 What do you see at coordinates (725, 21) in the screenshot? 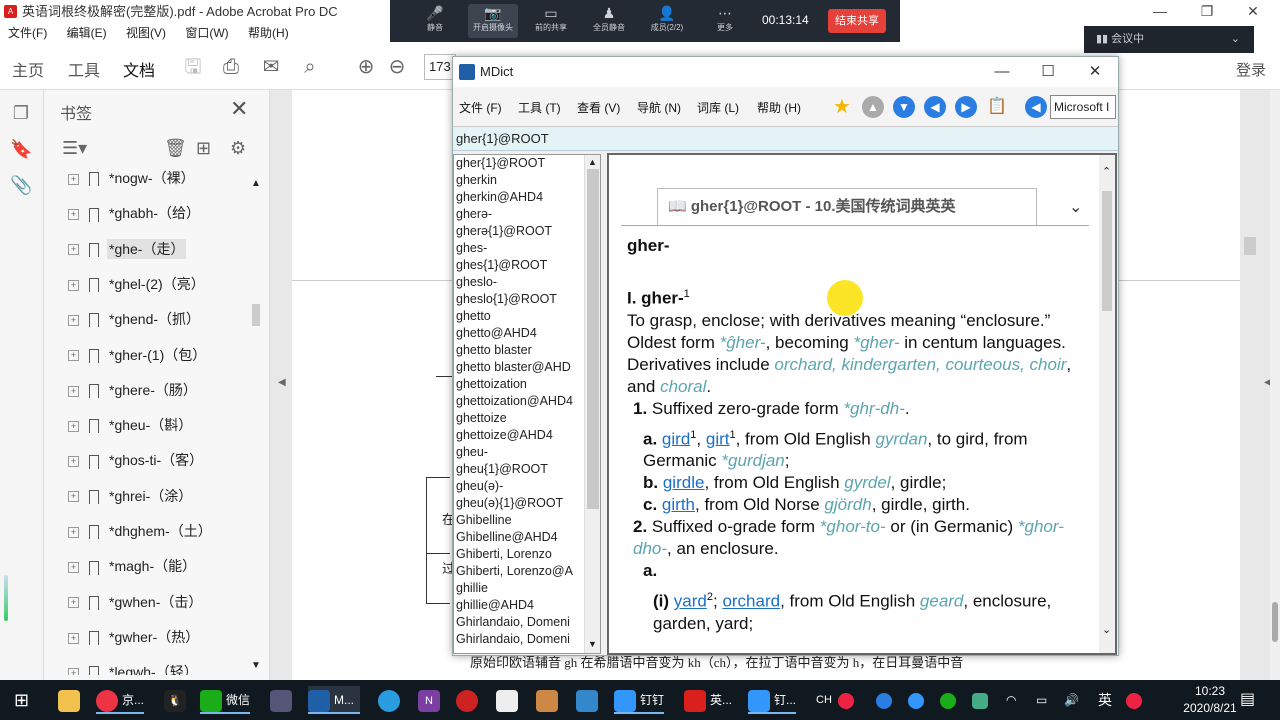
I see `more-button: ⋯ 更多` at bounding box center [725, 21].